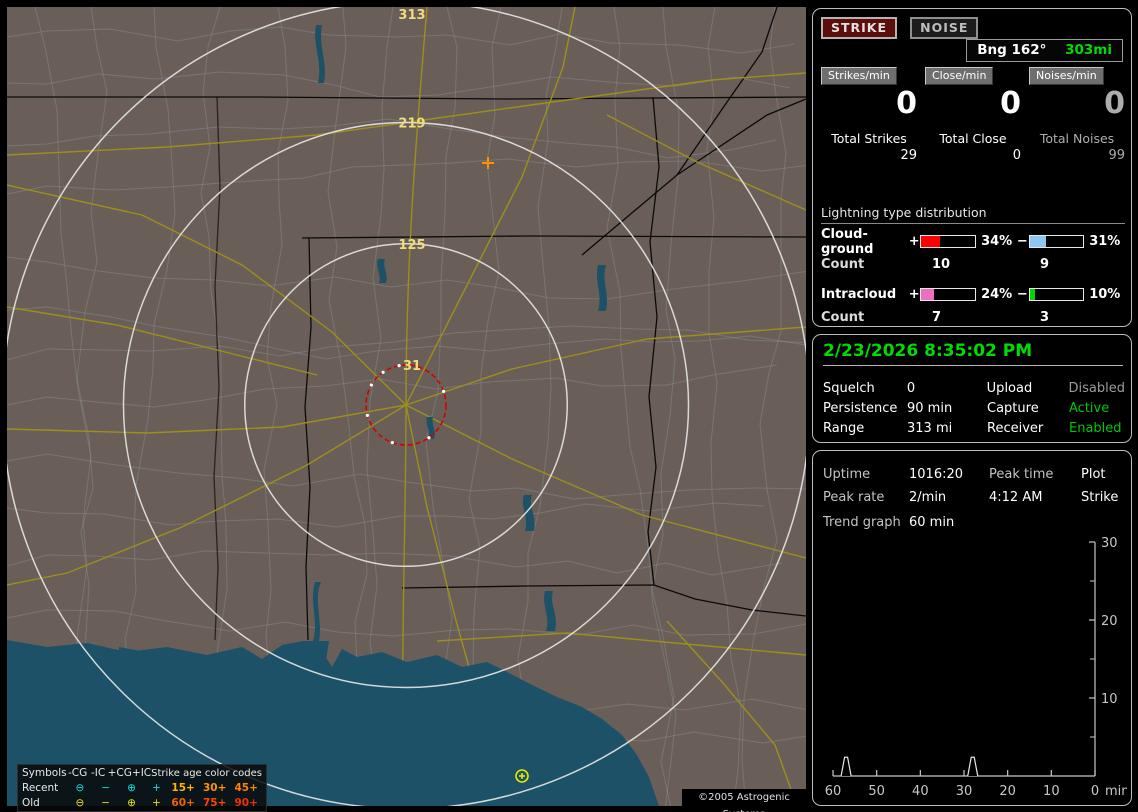 This screenshot has width=1138, height=812. What do you see at coordinates (1012, 50) in the screenshot?
I see `bearing-label: Bng 162°` at bounding box center [1012, 50].